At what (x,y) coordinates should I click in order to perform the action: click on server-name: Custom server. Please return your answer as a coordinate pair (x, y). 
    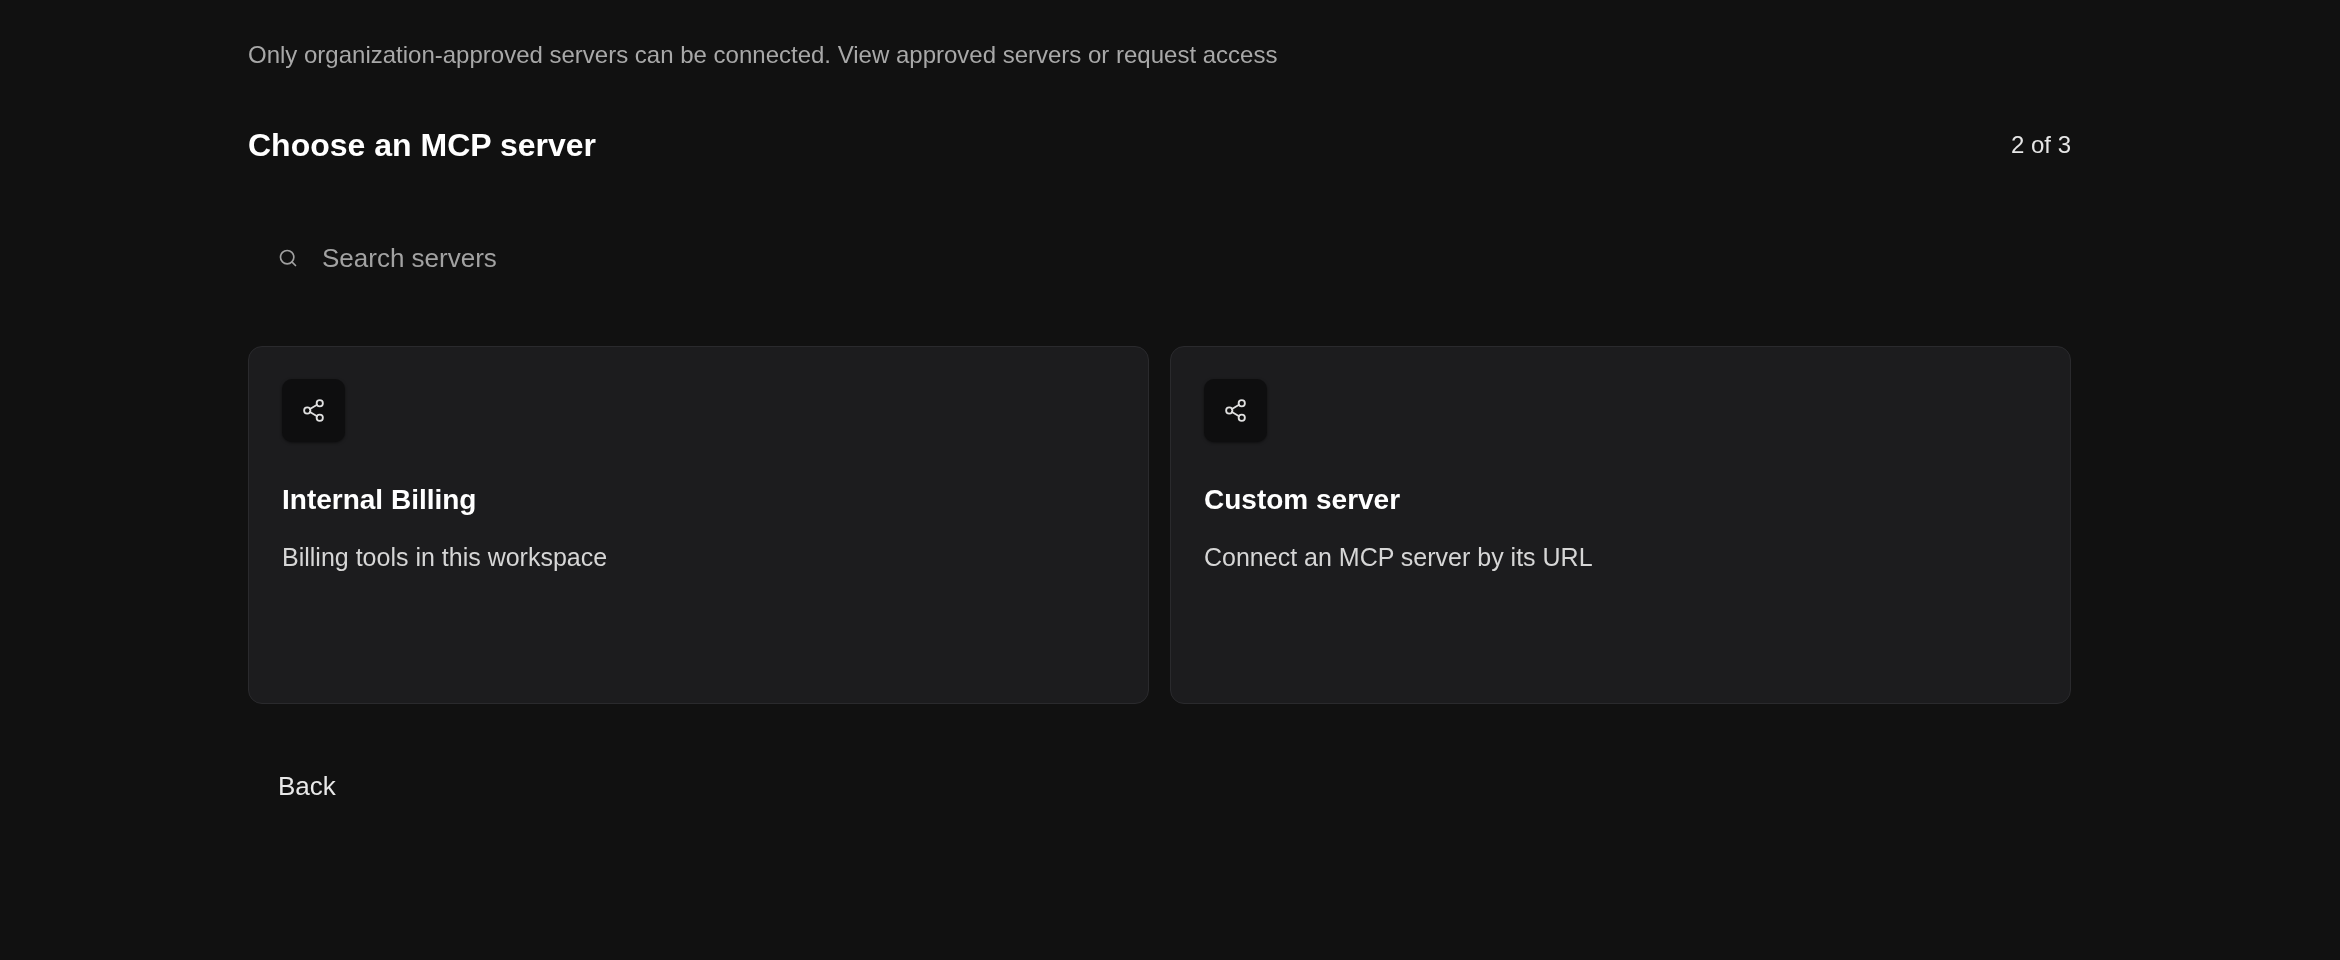
    Looking at the image, I should click on (1302, 500).